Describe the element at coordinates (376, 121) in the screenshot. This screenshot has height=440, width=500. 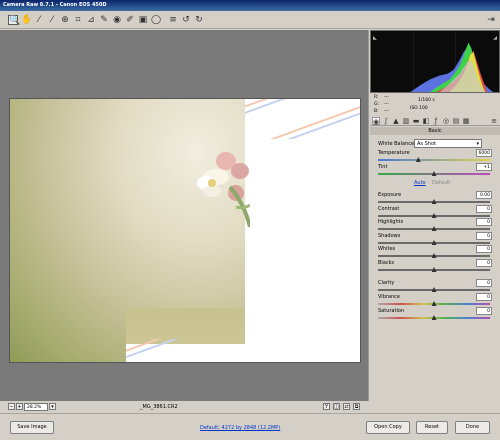
I see `tab-basic-icon: ◉` at that location.